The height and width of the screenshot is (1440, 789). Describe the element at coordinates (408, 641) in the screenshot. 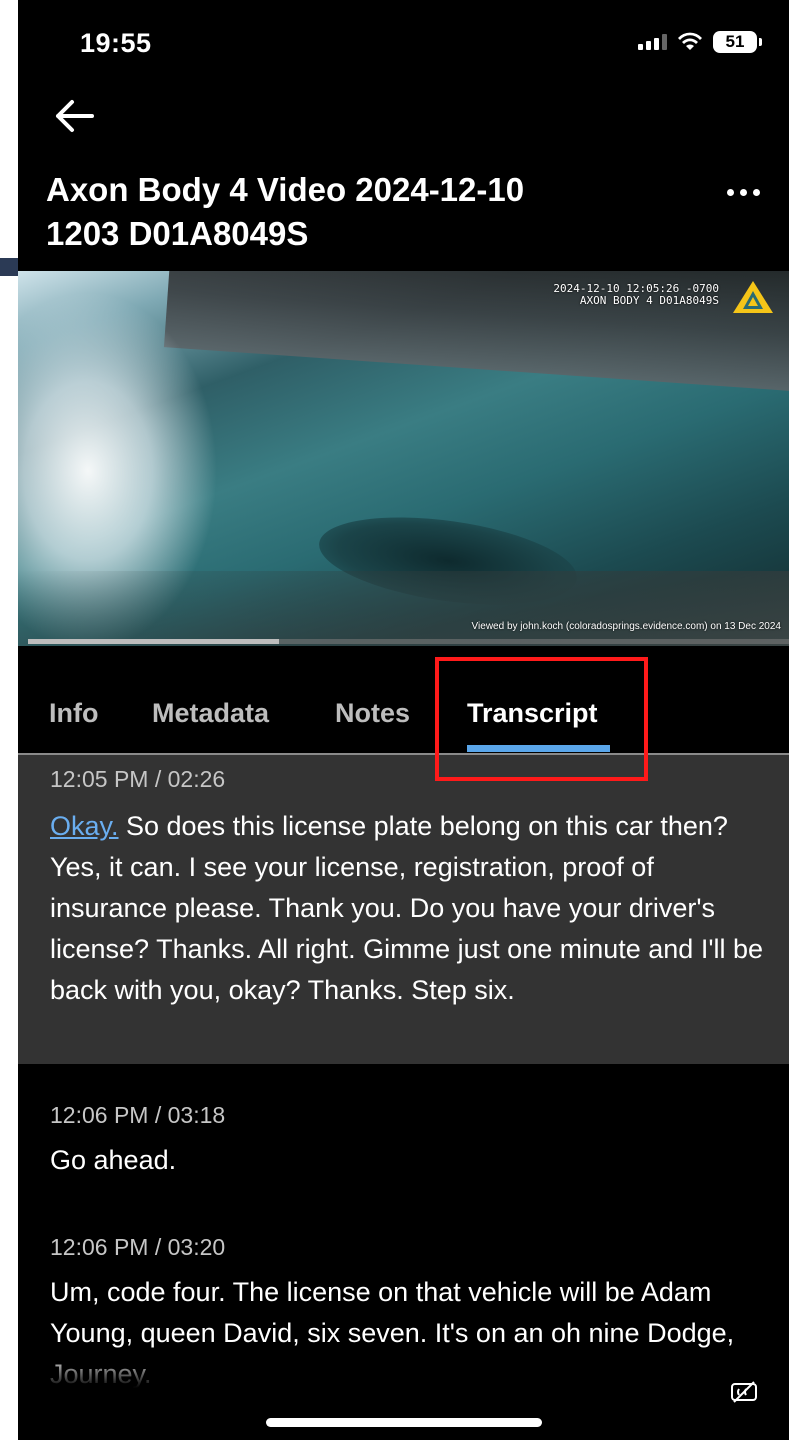

I see `video-progress-bar` at that location.